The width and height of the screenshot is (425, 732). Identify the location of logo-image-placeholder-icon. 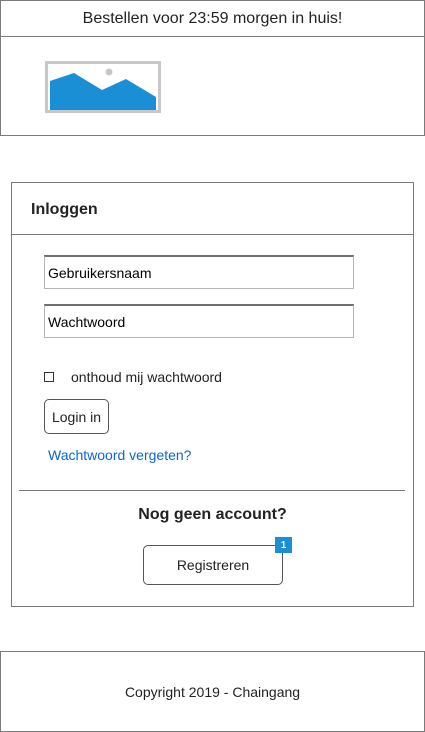
(103, 87).